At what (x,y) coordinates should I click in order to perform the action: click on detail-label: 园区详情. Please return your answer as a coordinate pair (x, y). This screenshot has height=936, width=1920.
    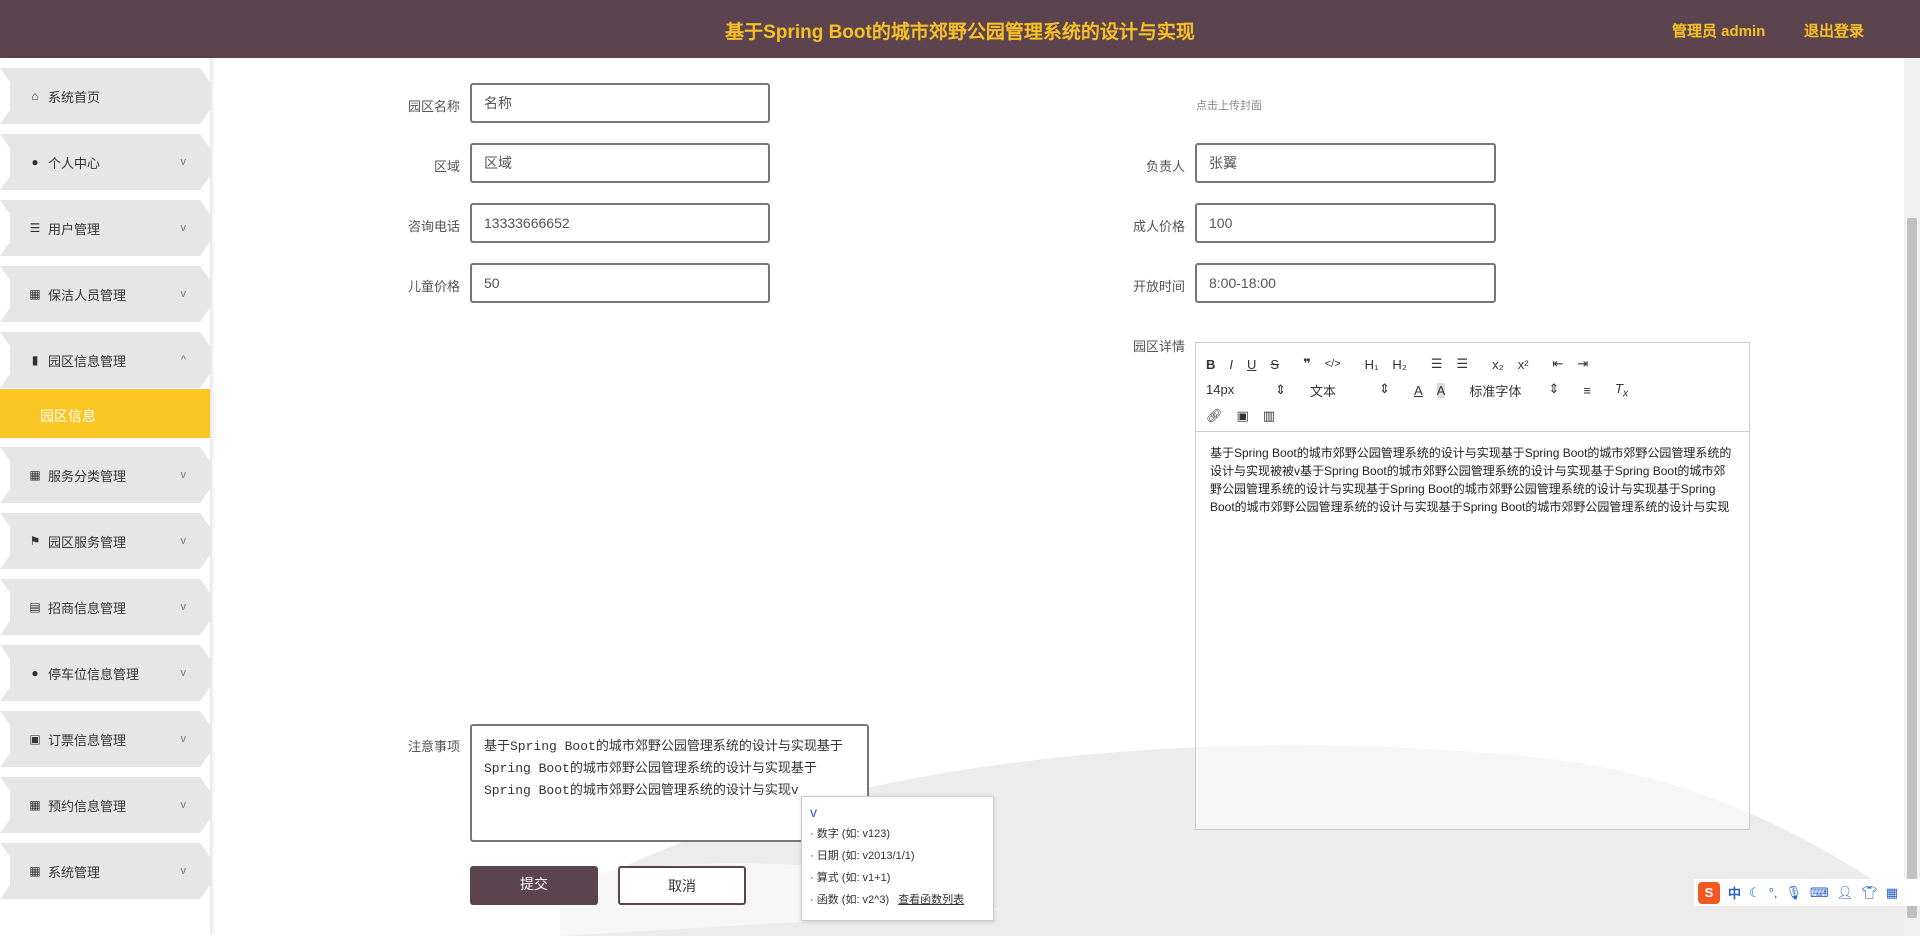
    Looking at the image, I should click on (1158, 346).